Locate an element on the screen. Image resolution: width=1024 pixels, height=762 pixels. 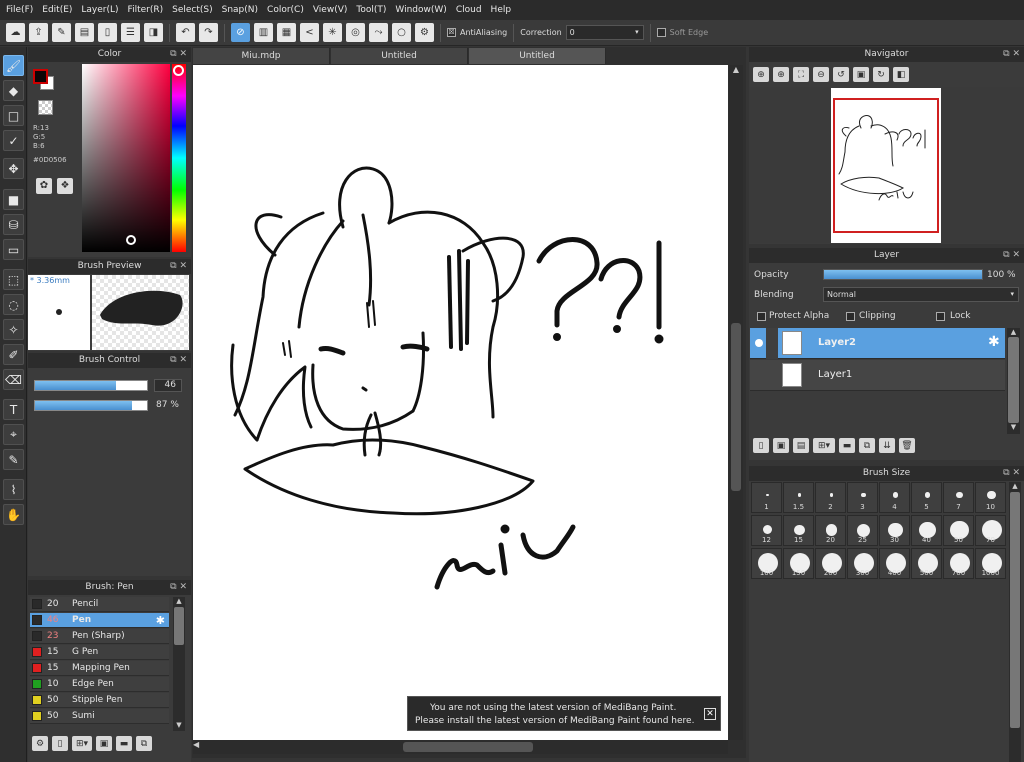
brush-size-cell: 25 is located at coordinates (862, 530).